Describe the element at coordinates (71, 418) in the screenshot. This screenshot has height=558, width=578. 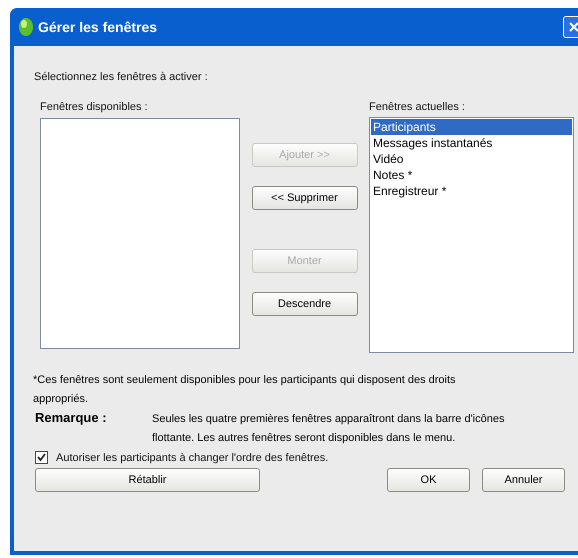
I see `remark-label: Remarque :` at that location.